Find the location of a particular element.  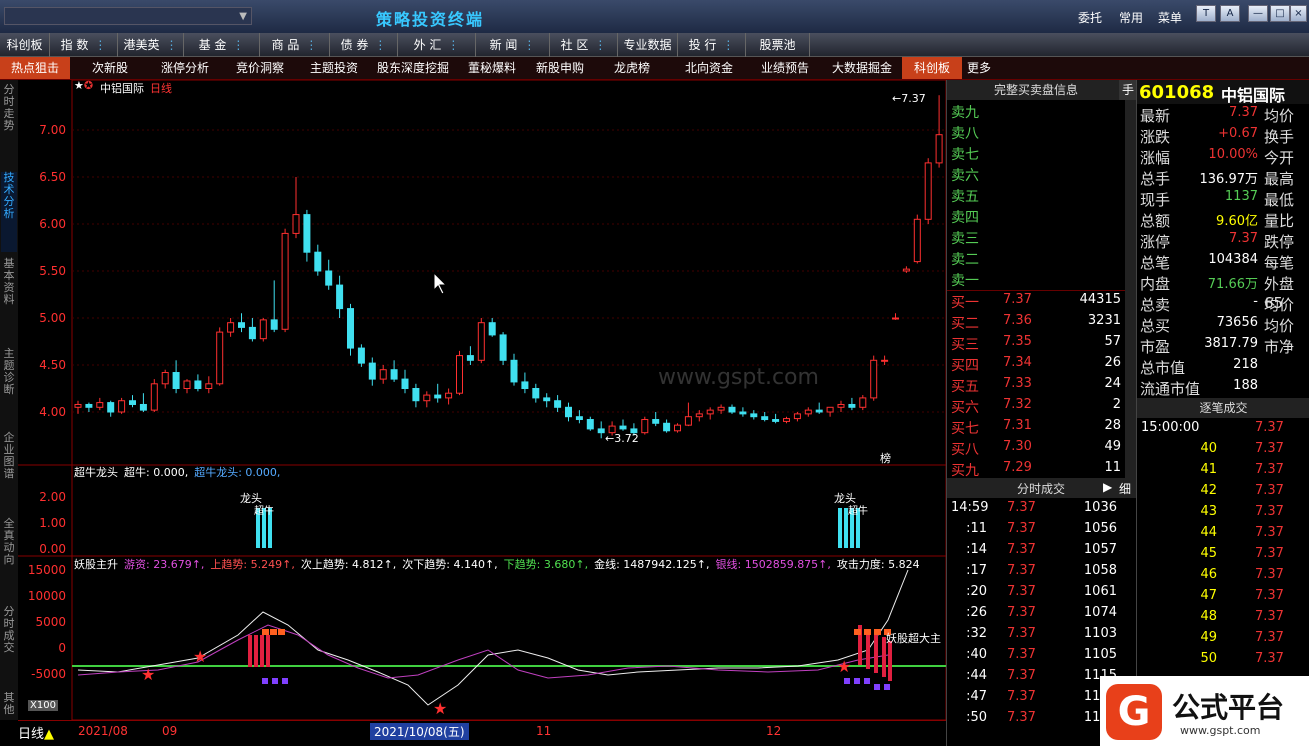

menu-4: 商 品 ⋮ is located at coordinates (295, 45).